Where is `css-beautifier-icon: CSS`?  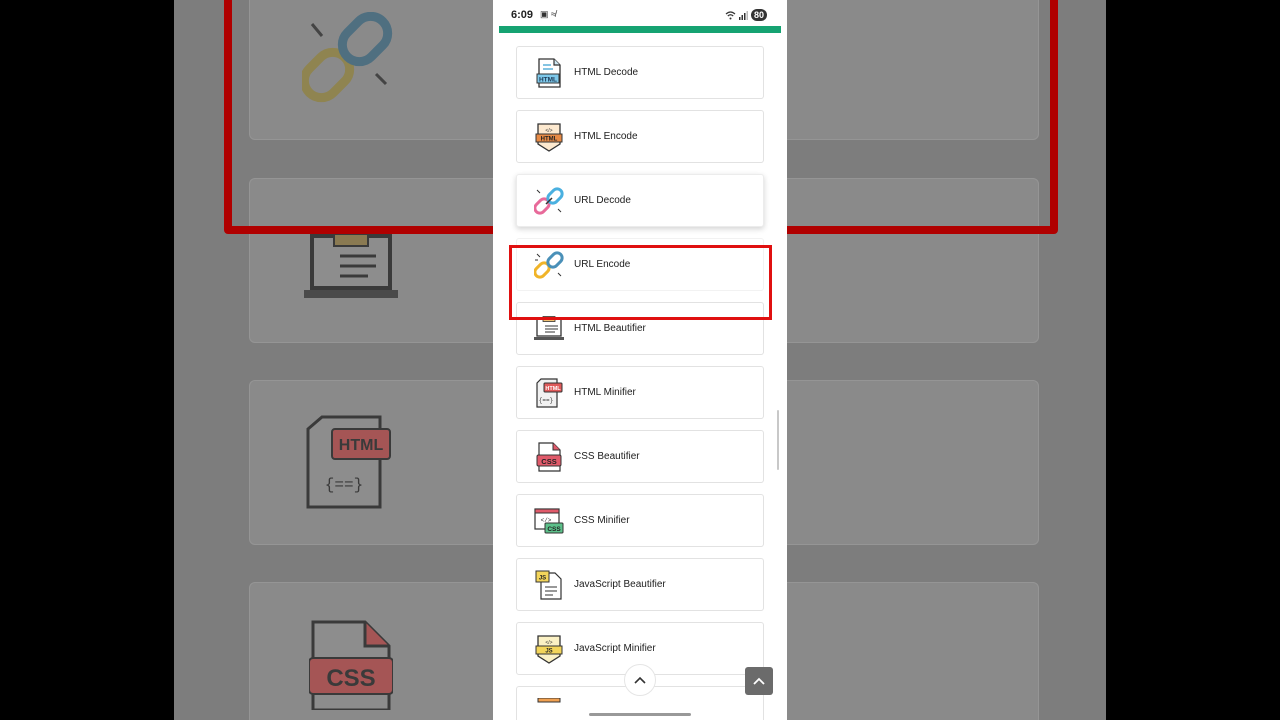
css-beautifier-icon: CSS is located at coordinates (549, 456).